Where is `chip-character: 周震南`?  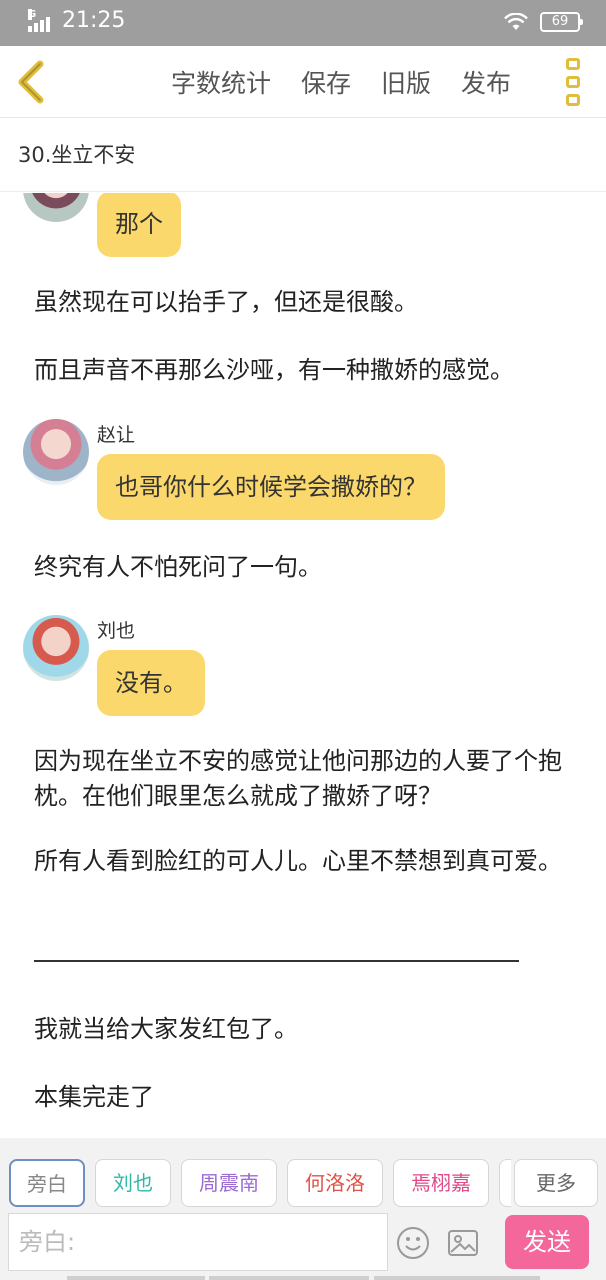 chip-character: 周震南 is located at coordinates (229, 1183).